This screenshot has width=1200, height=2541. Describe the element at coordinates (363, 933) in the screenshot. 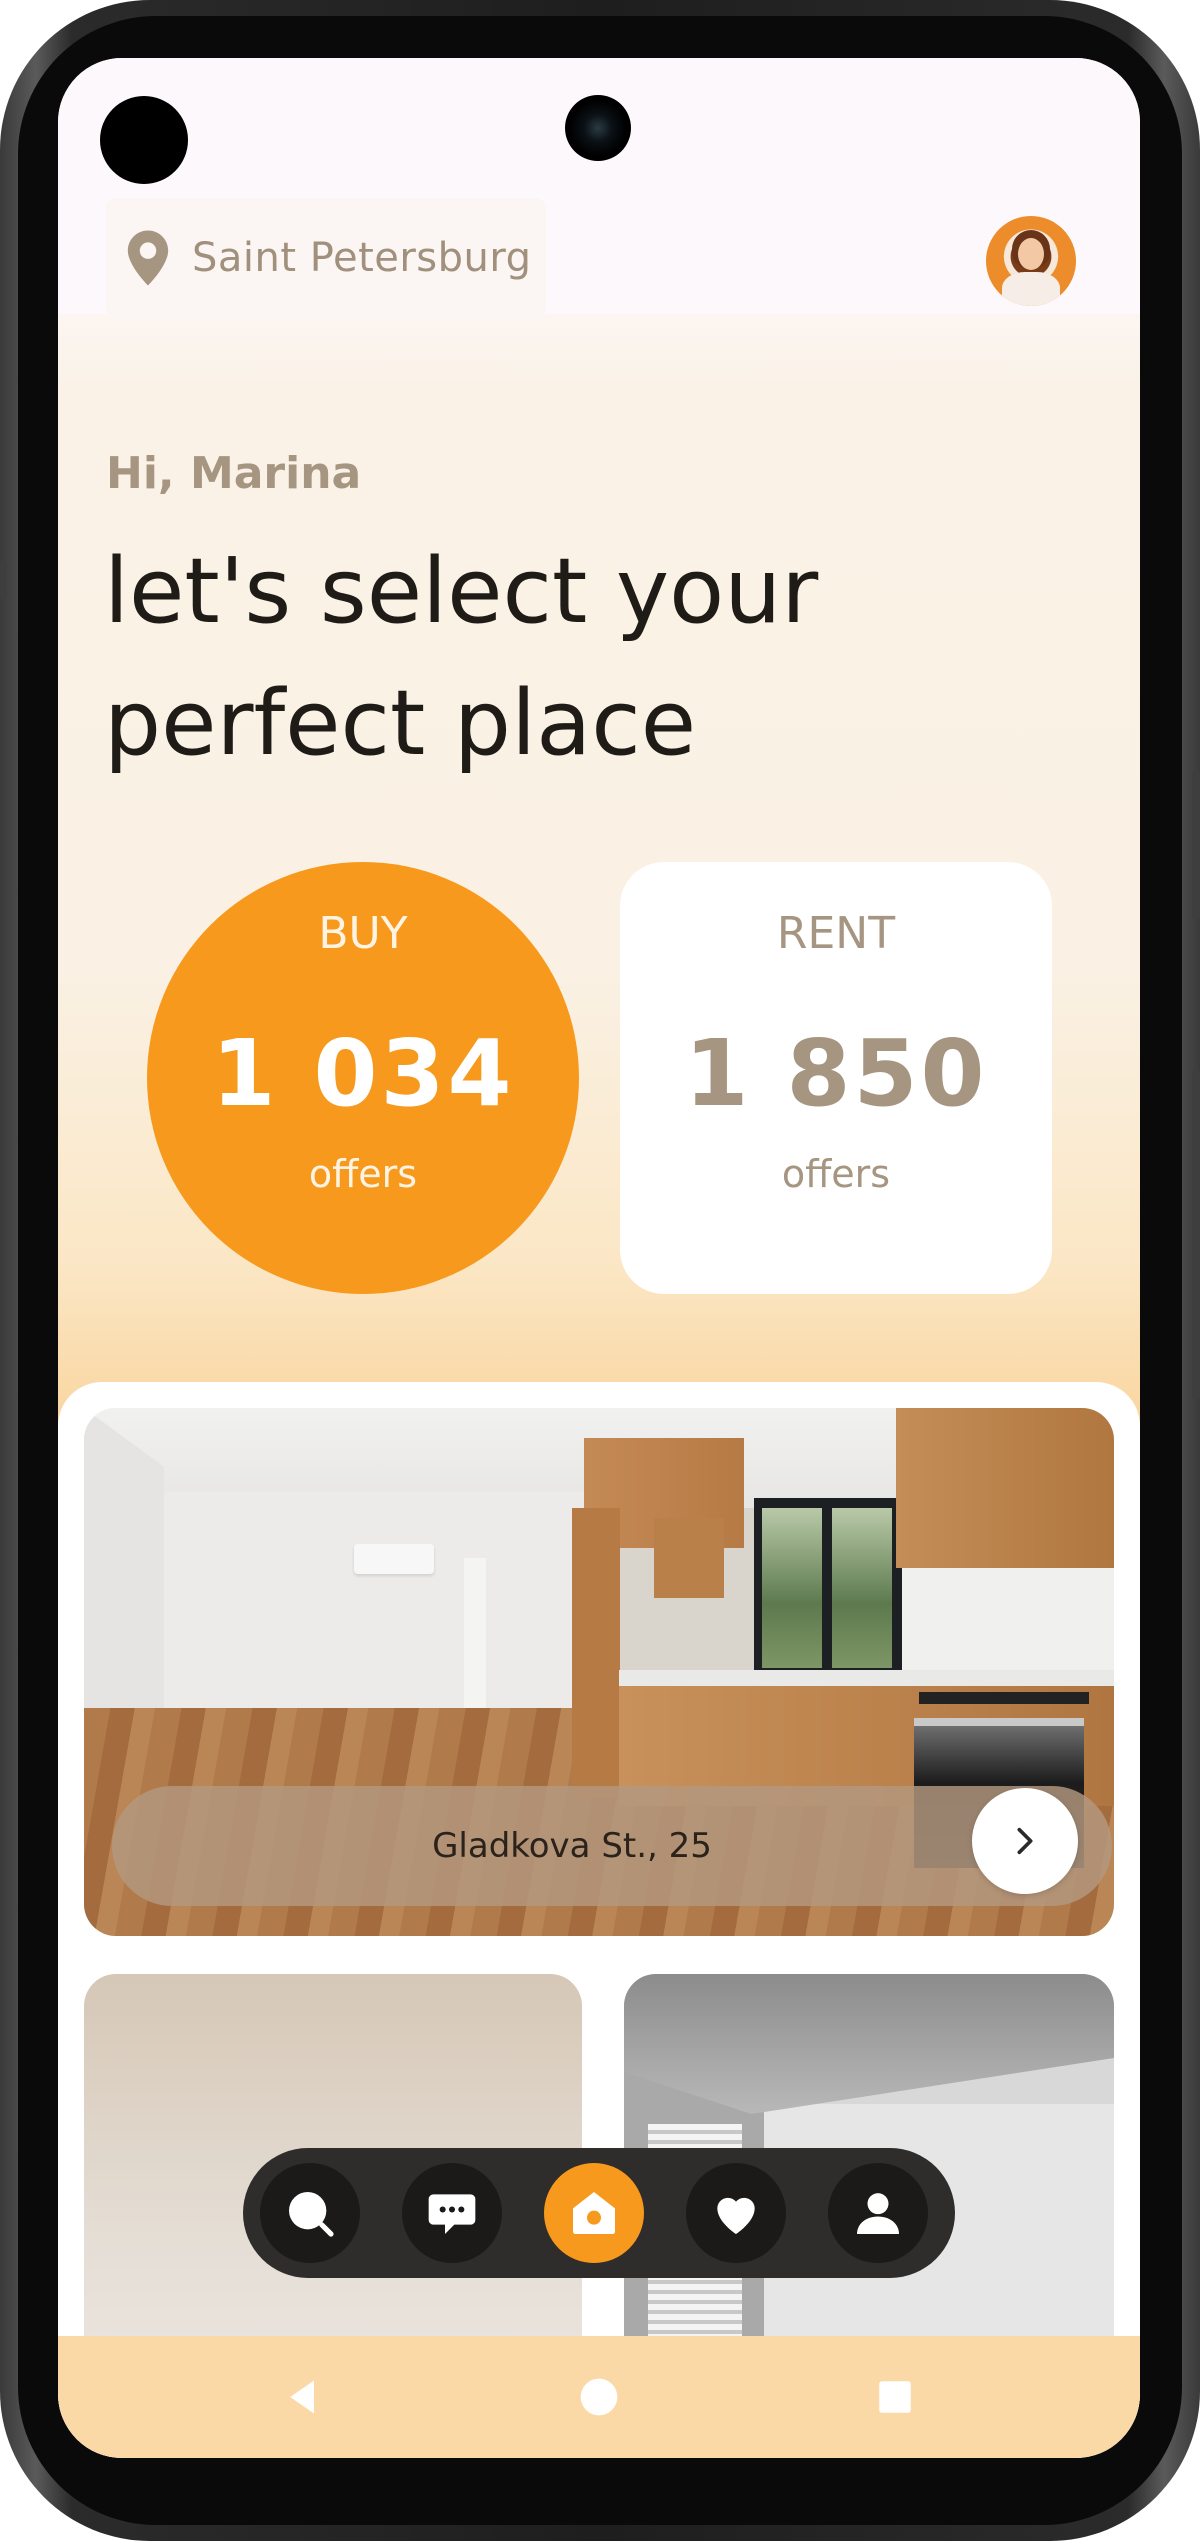

I see `buy-label: BUY` at that location.